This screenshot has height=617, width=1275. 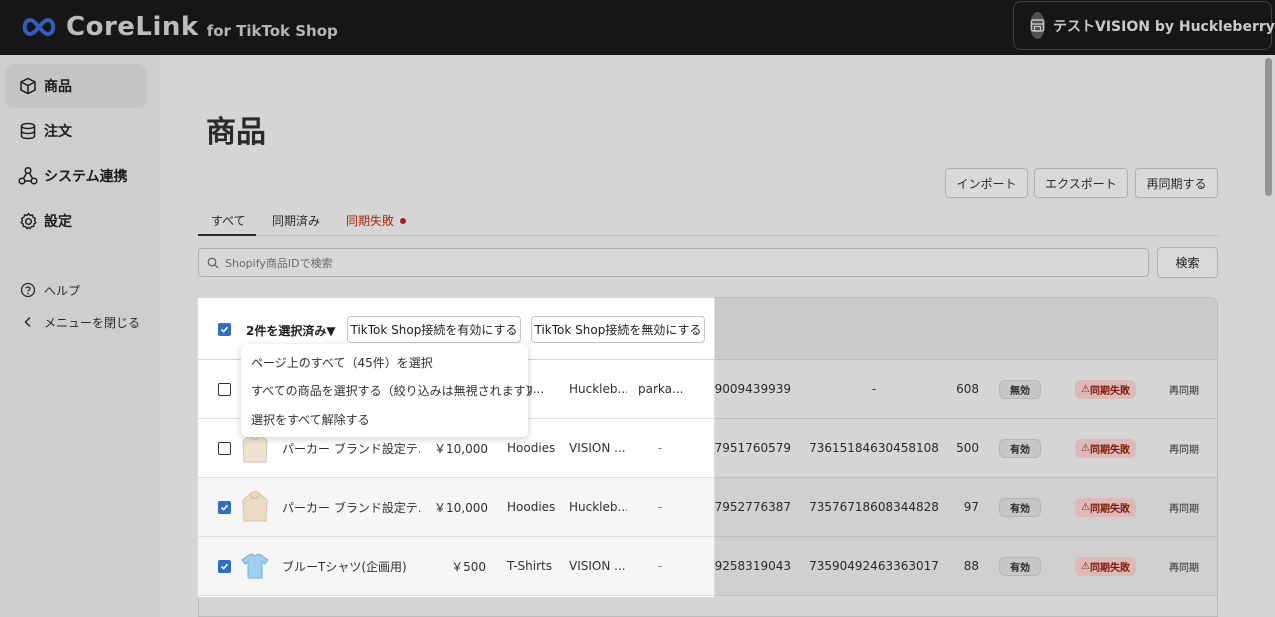 I want to click on menu-item-select-page: ページ上のすべて（45件）を選択, so click(x=342, y=362).